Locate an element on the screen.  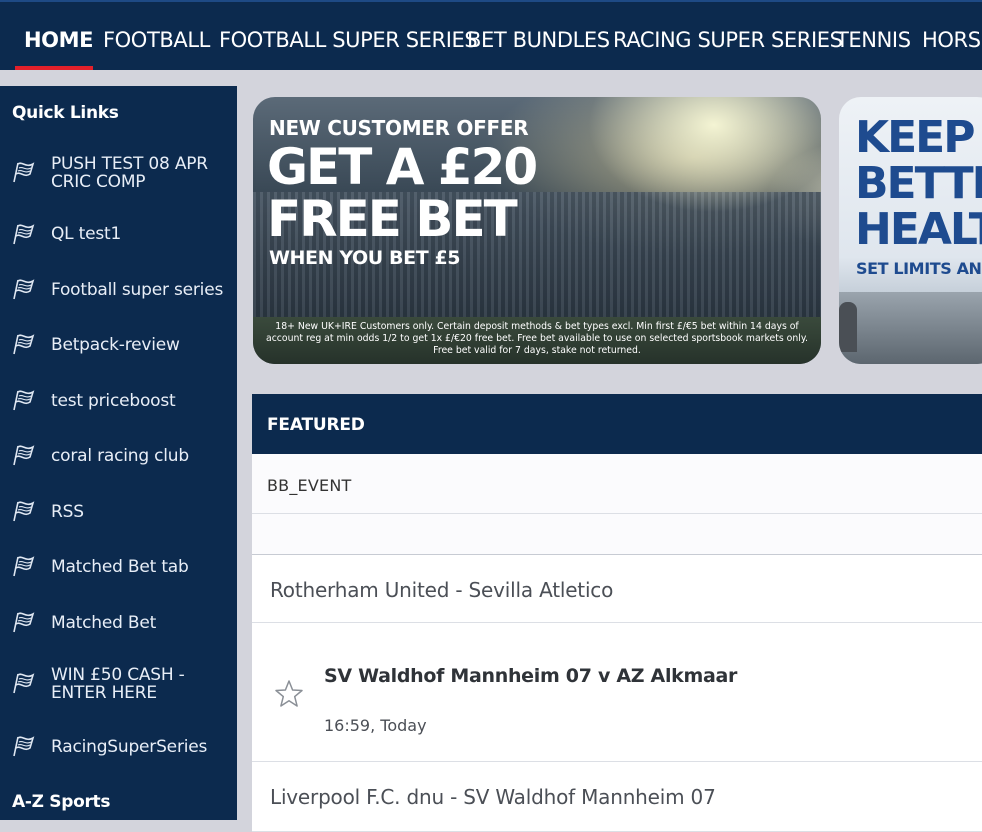
sidebar-item-matched-bet: Matched Bet is located at coordinates (118, 622).